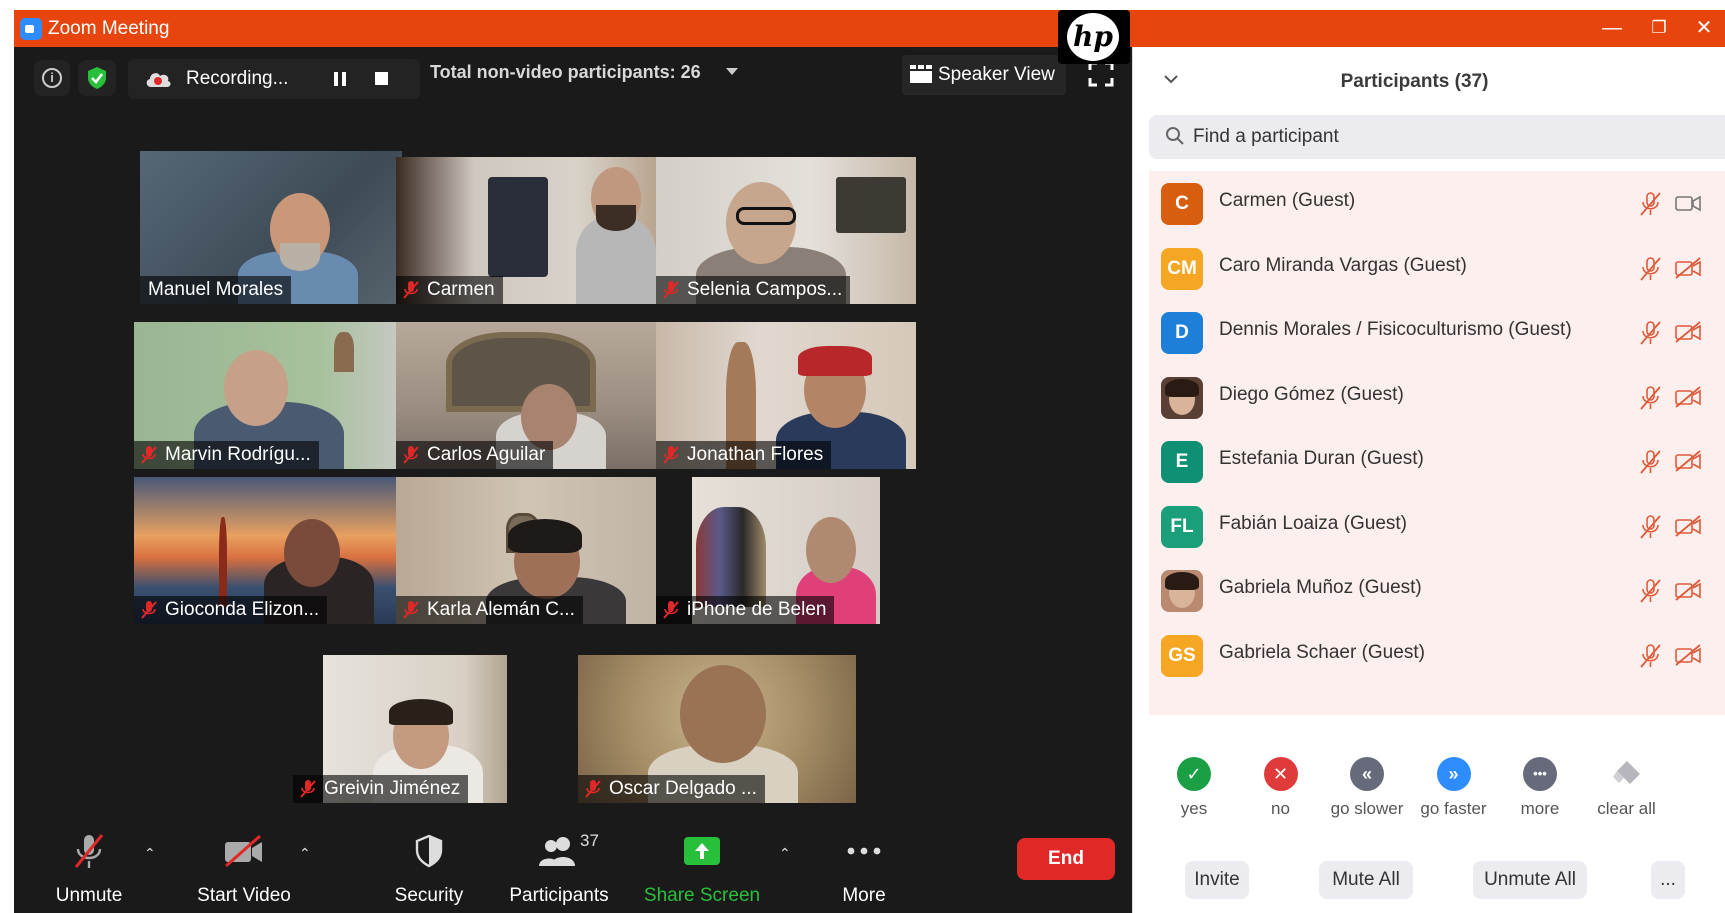  What do you see at coordinates (1182, 462) in the screenshot?
I see `participant-avatar: E` at bounding box center [1182, 462].